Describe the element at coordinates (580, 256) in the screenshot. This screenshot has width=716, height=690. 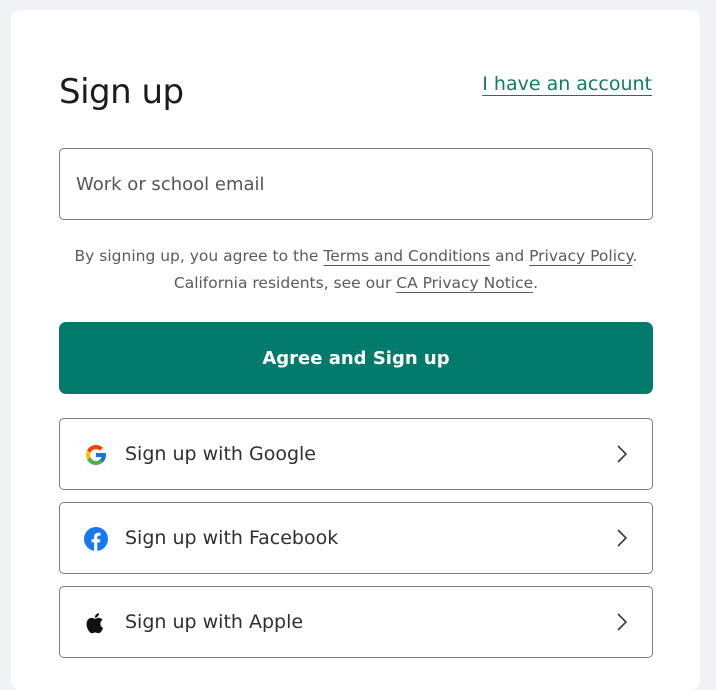
I see `privacy-policy-link: Privacy Policy` at that location.